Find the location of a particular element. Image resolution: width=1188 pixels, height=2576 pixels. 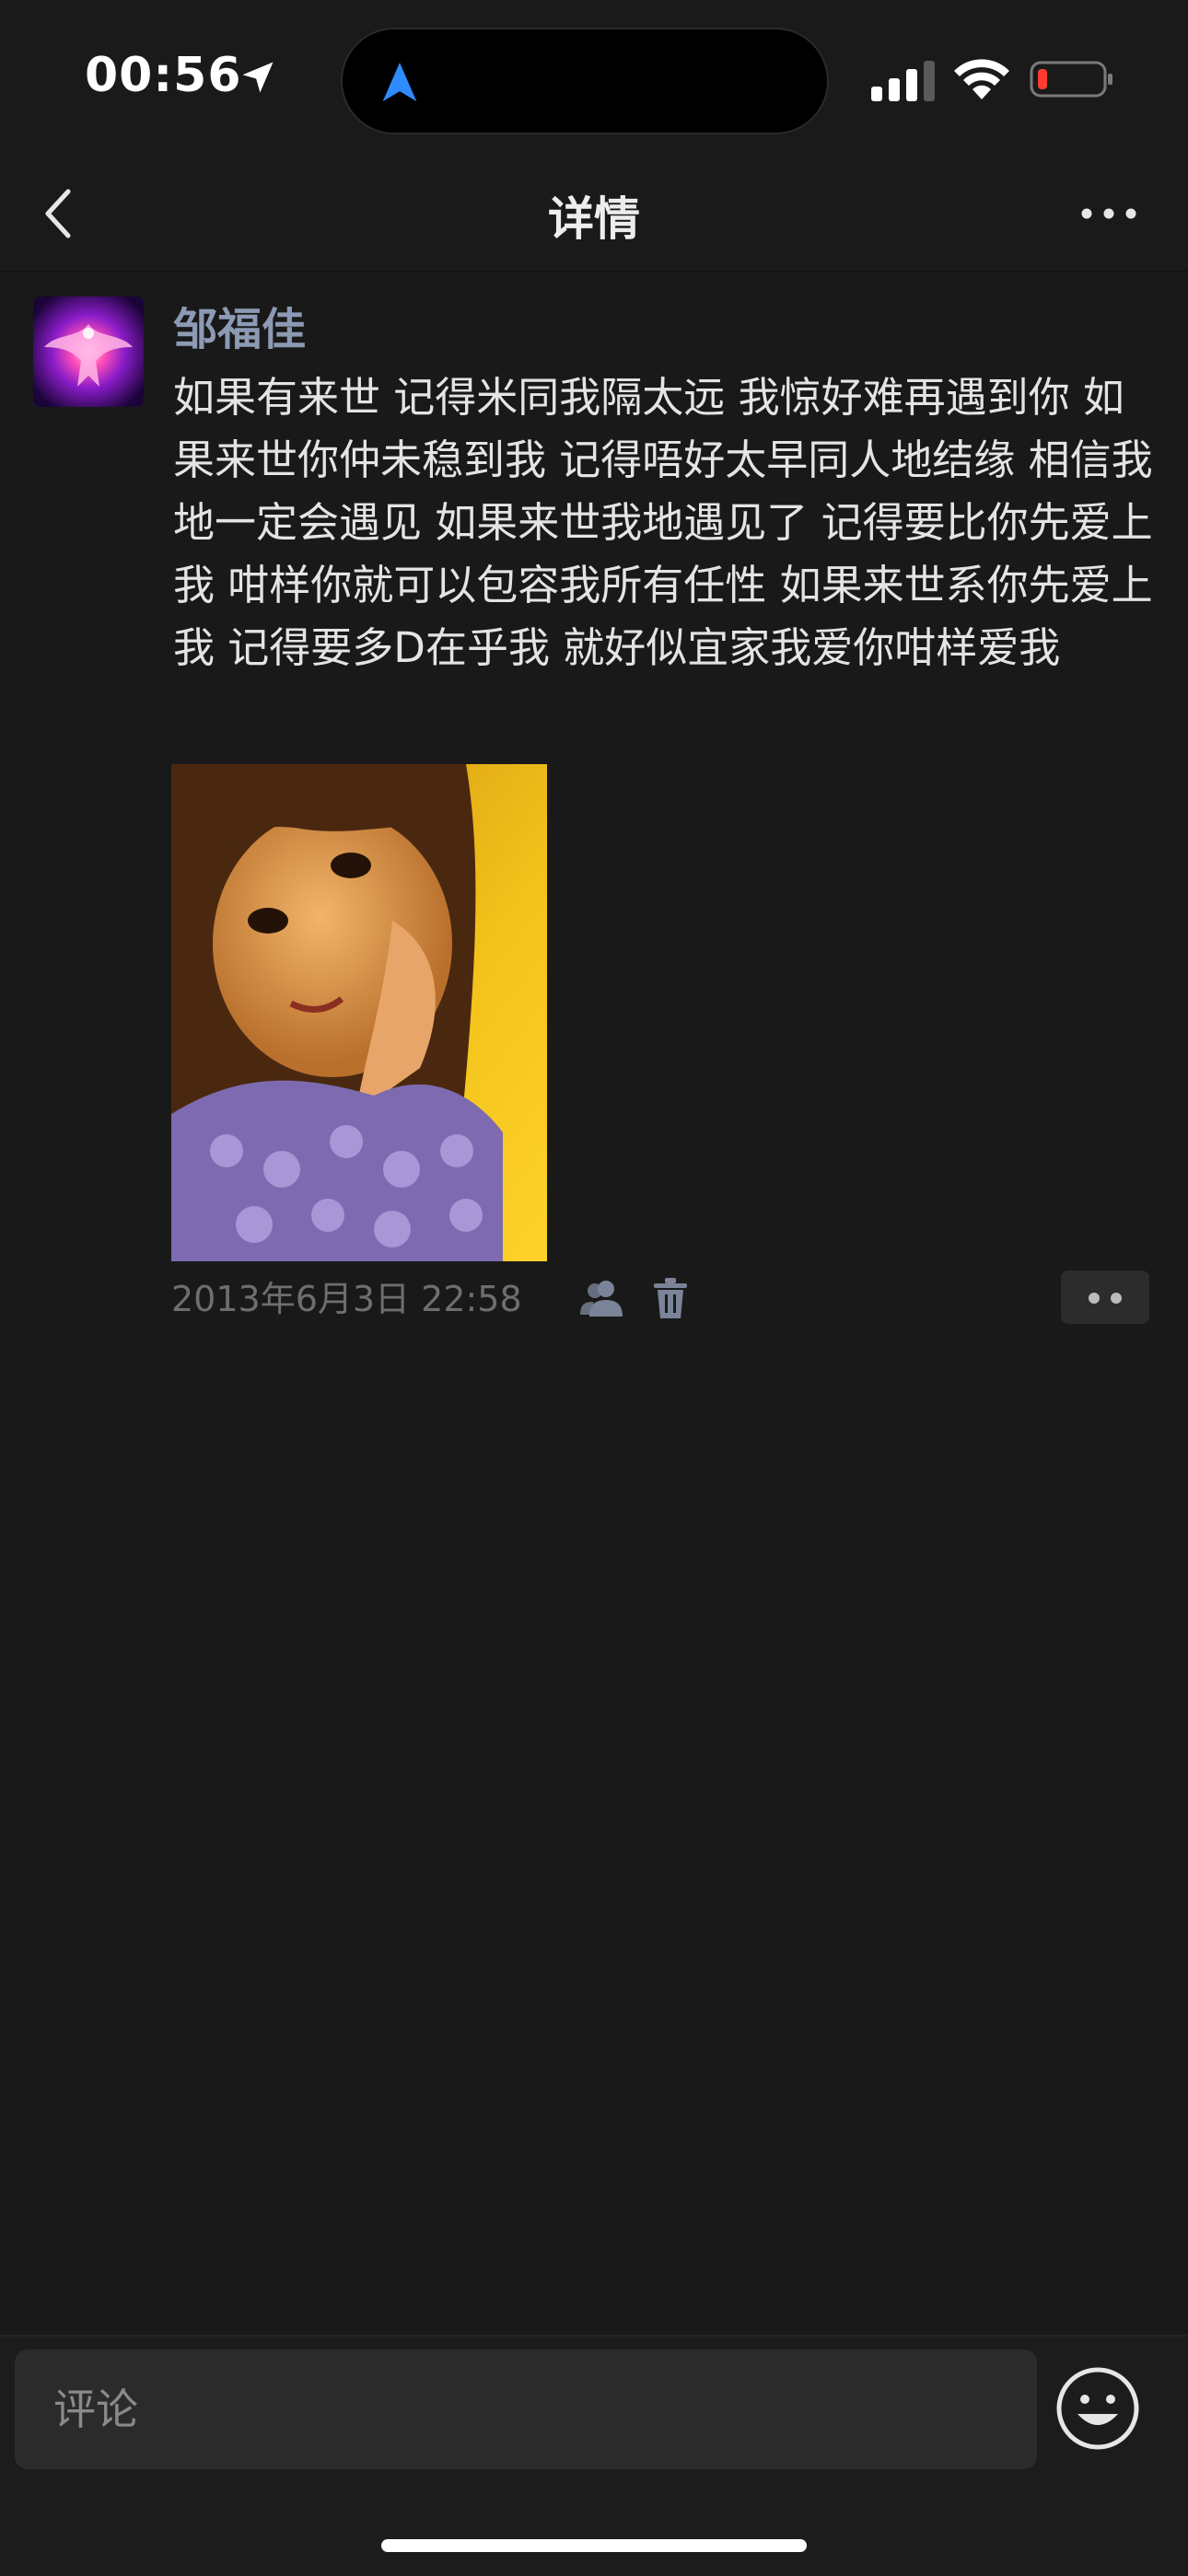

phoenix-avatar-image is located at coordinates (88, 351).